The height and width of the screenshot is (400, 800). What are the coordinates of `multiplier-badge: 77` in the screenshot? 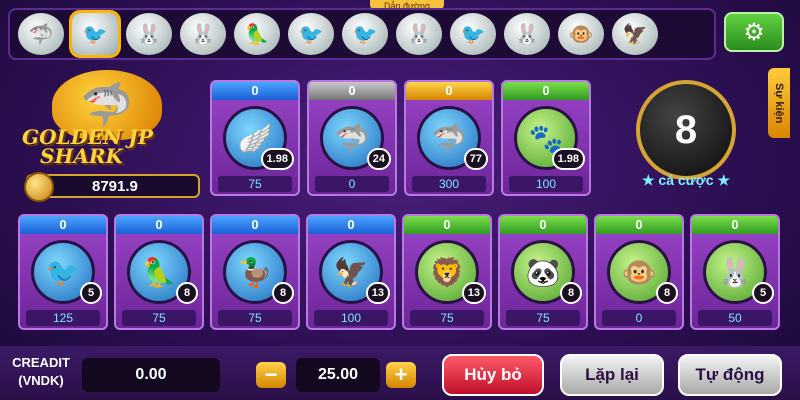 It's located at (475, 159).